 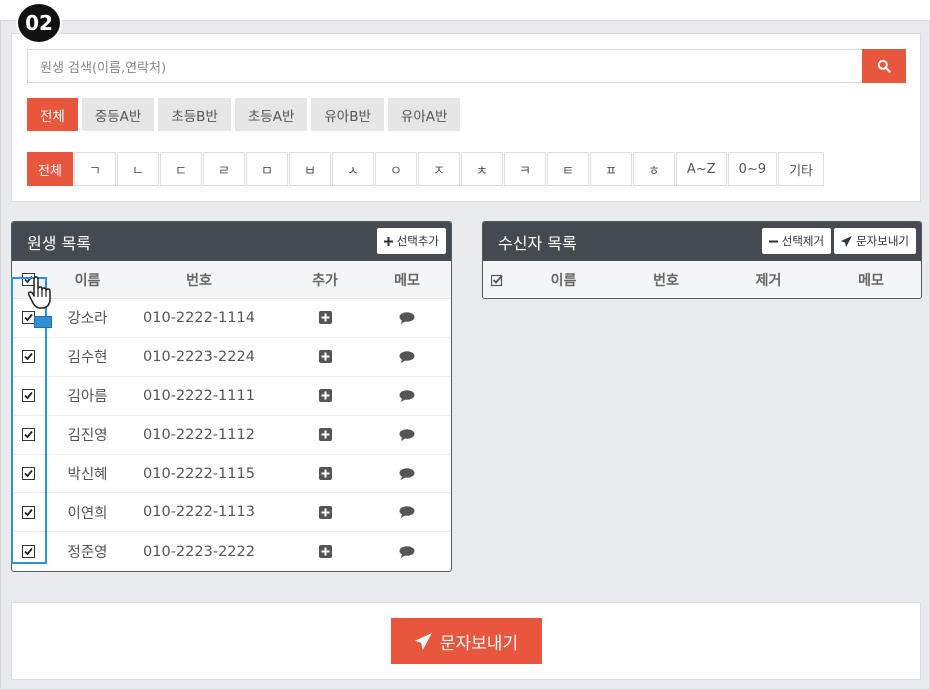 What do you see at coordinates (87, 436) in the screenshot?
I see `student-name: 김진영` at bounding box center [87, 436].